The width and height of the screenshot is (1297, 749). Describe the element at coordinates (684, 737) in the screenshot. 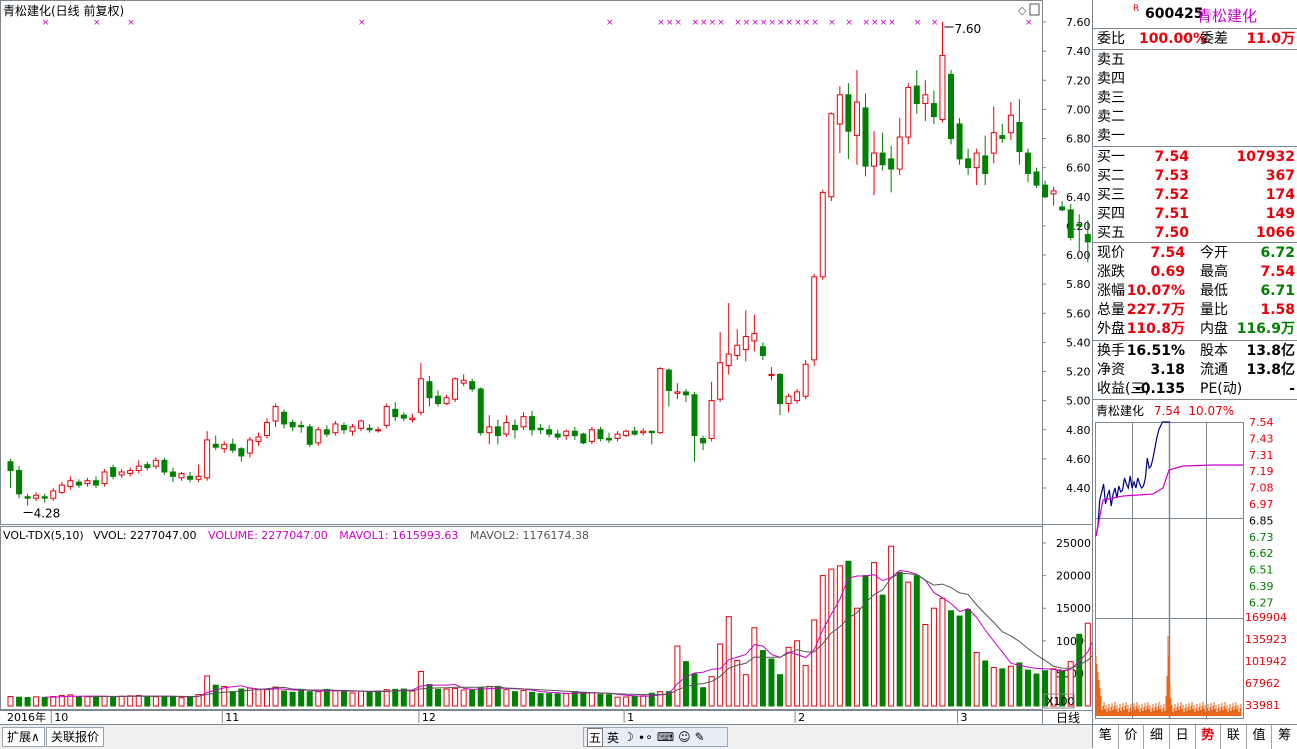

I see `user-icon: ☺` at that location.